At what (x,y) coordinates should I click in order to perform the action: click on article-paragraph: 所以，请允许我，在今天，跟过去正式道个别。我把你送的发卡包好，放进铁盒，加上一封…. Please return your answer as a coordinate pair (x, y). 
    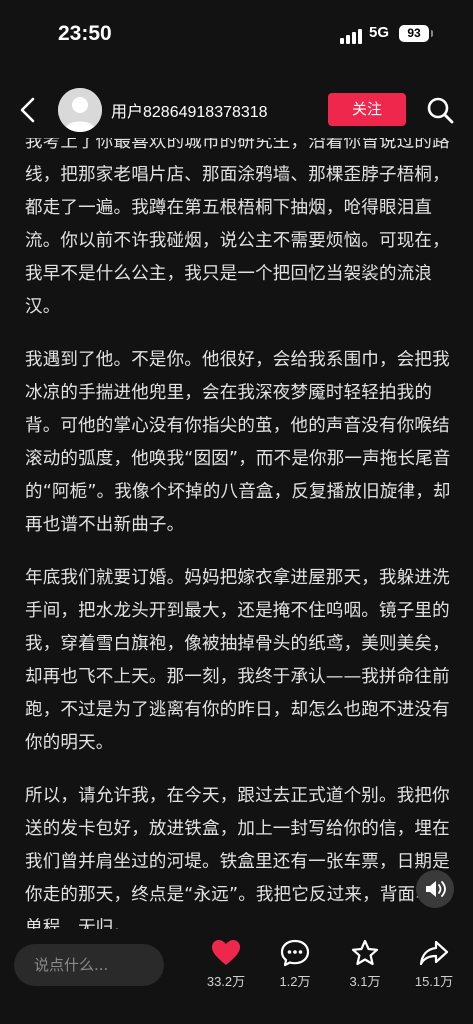
    Looking at the image, I should click on (238, 860).